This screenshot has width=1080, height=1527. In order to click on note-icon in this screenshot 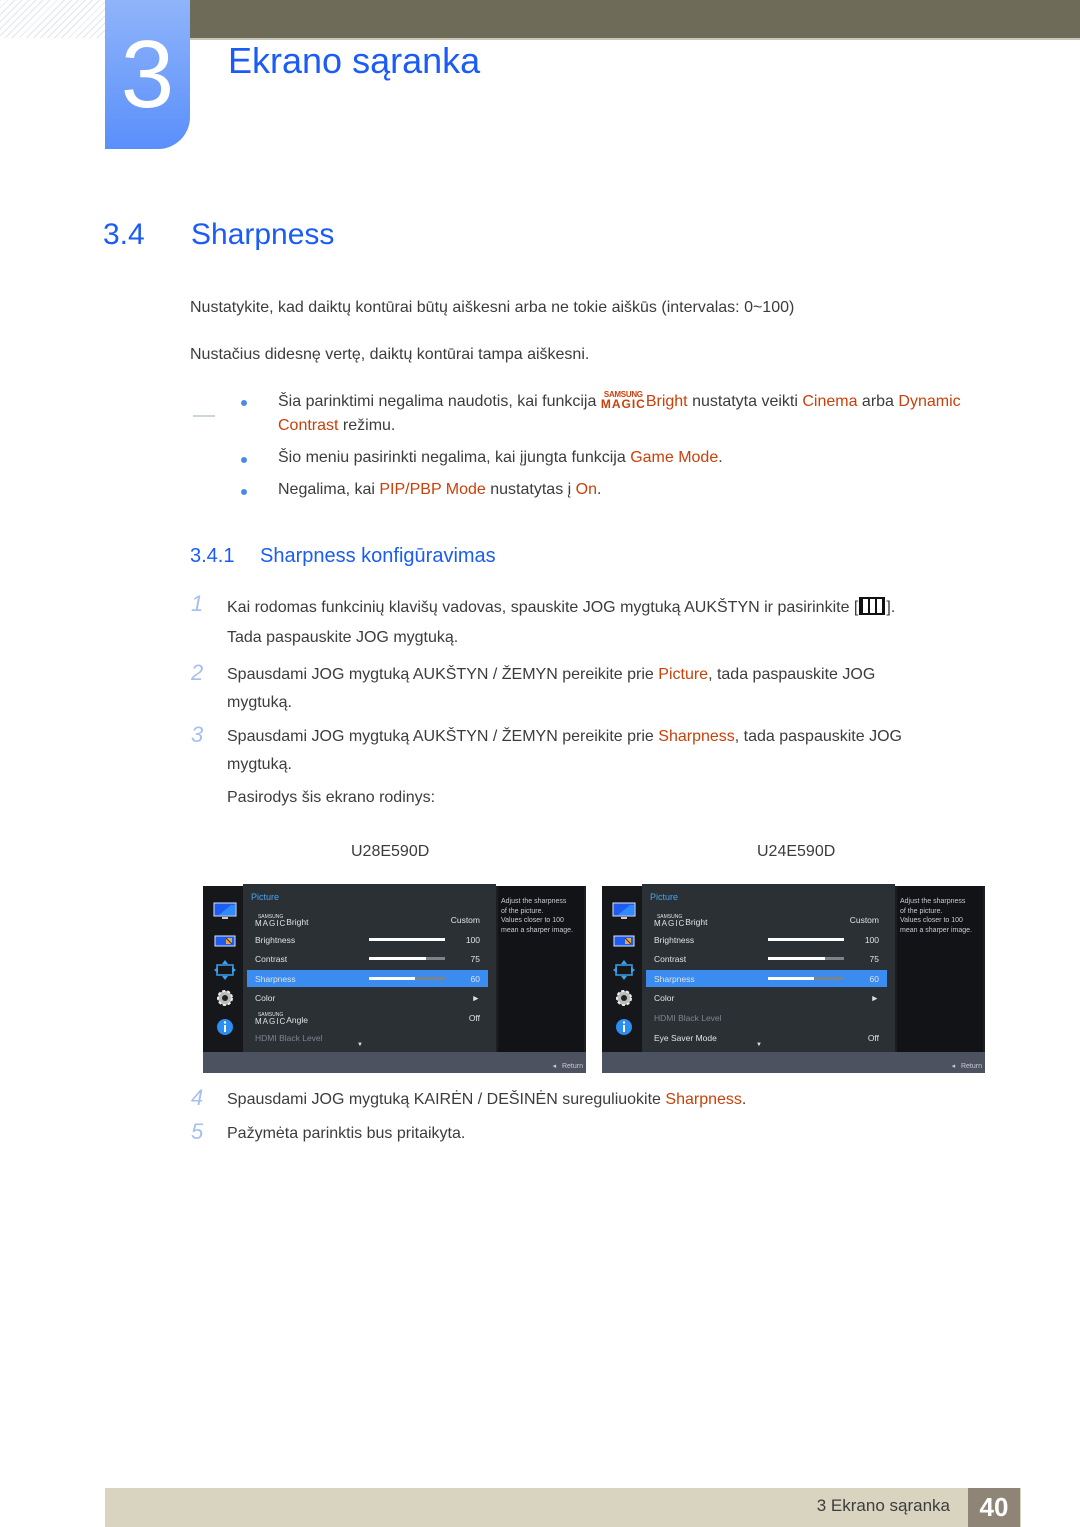, I will do `click(204, 416)`.